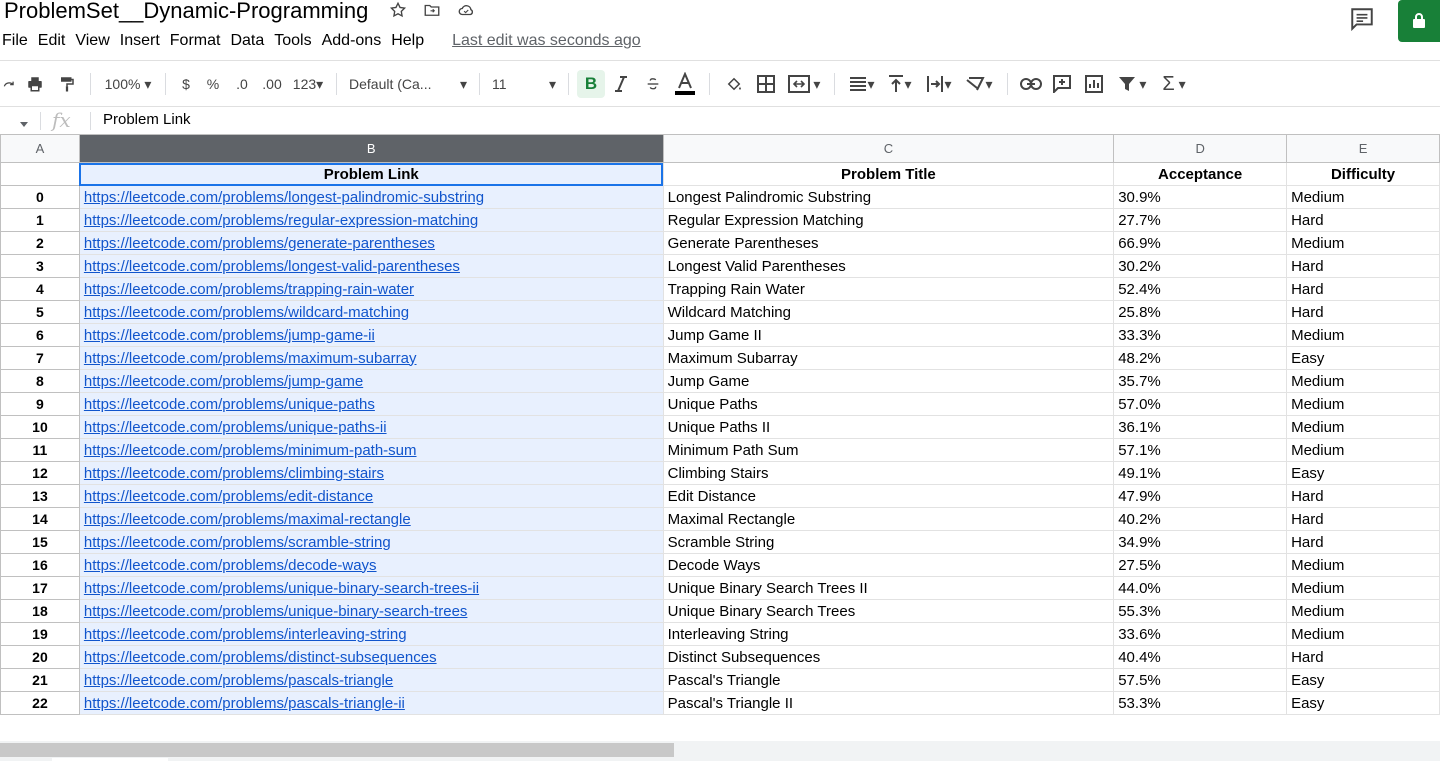 This screenshot has height=762, width=1440. Describe the element at coordinates (1200, 174) in the screenshot. I see `header-cell-acceptance: Acceptance` at that location.